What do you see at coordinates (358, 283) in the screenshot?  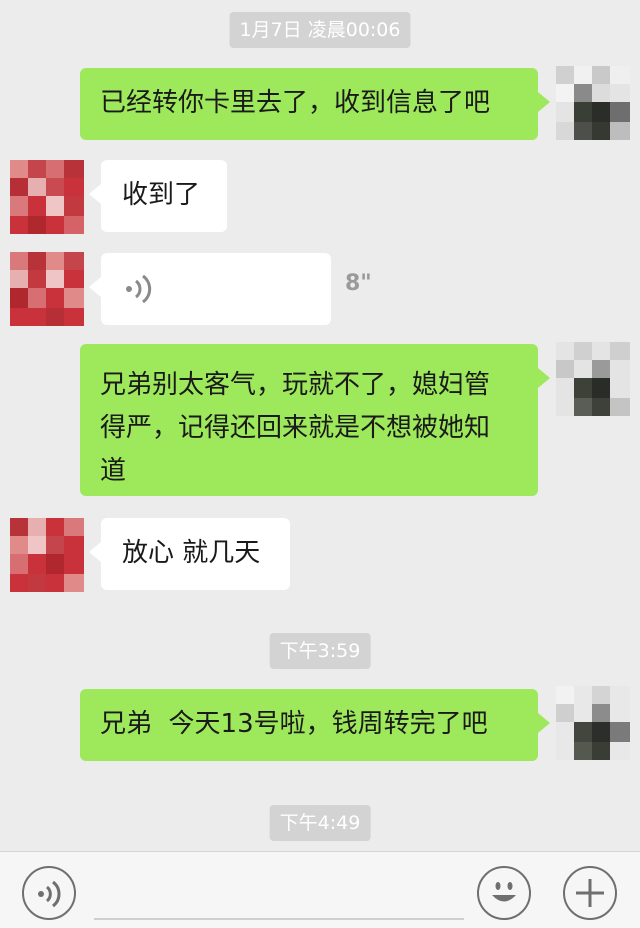 I see `voice-duration: 8"` at bounding box center [358, 283].